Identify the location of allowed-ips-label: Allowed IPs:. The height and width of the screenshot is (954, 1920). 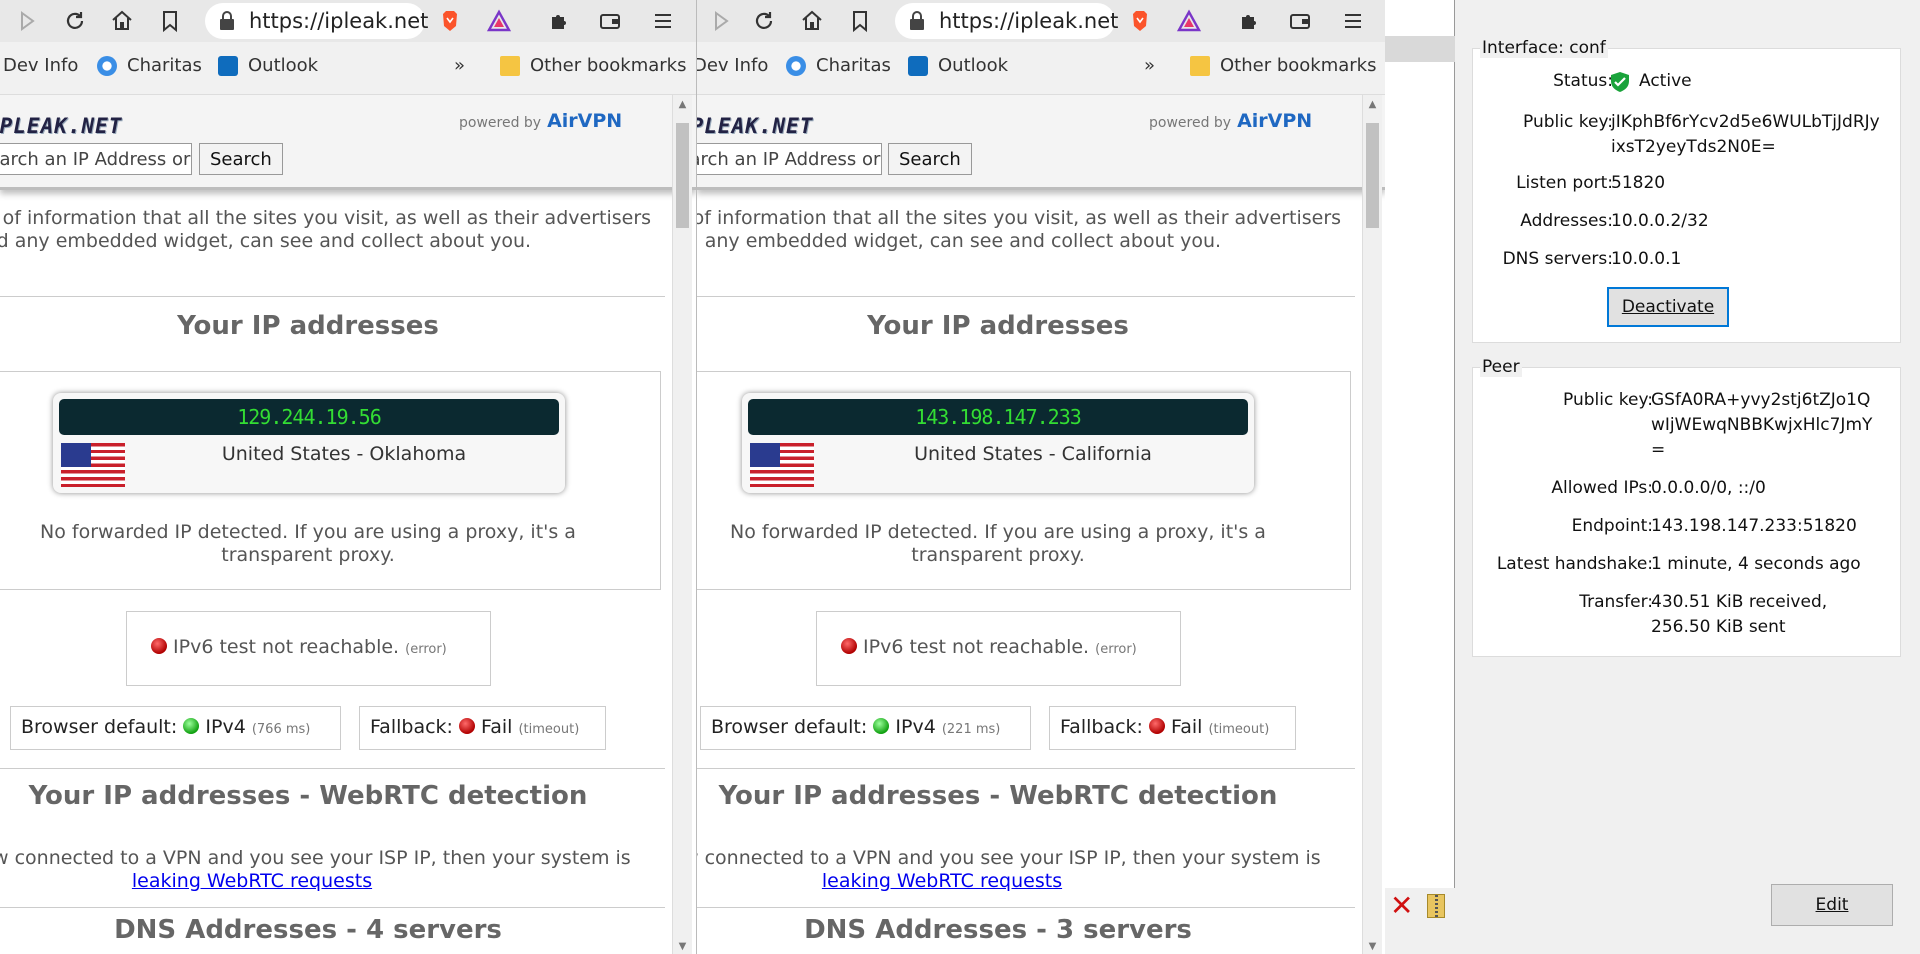
(1602, 488).